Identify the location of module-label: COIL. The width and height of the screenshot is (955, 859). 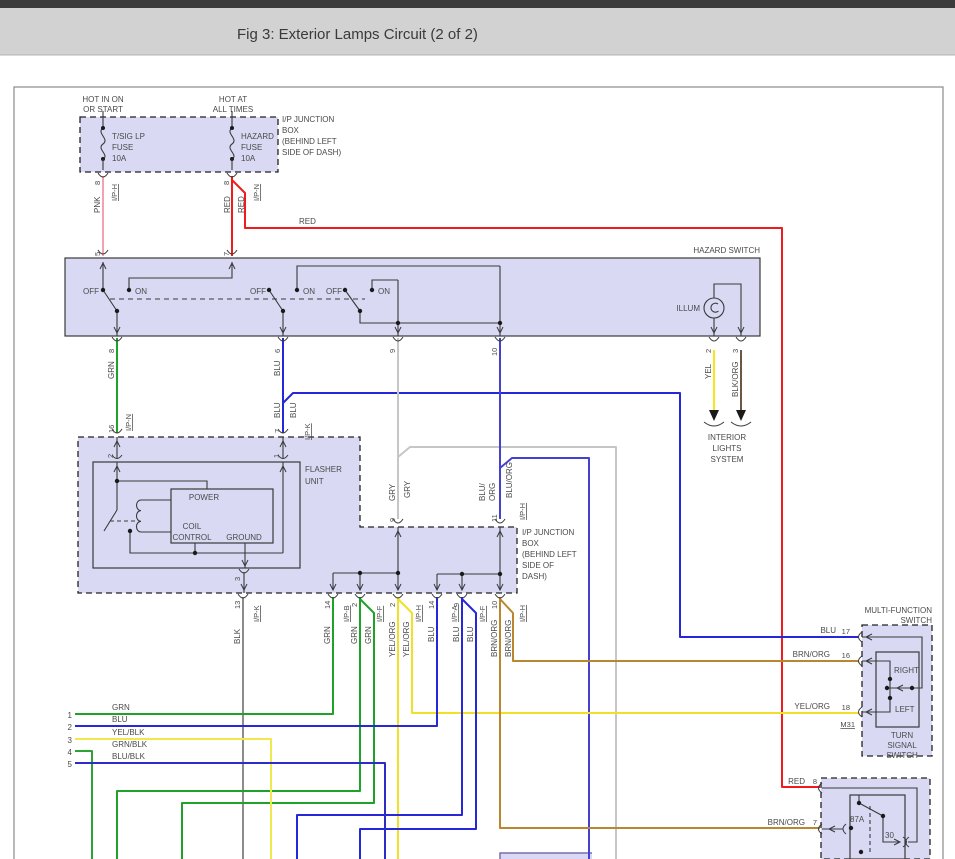
(192, 526).